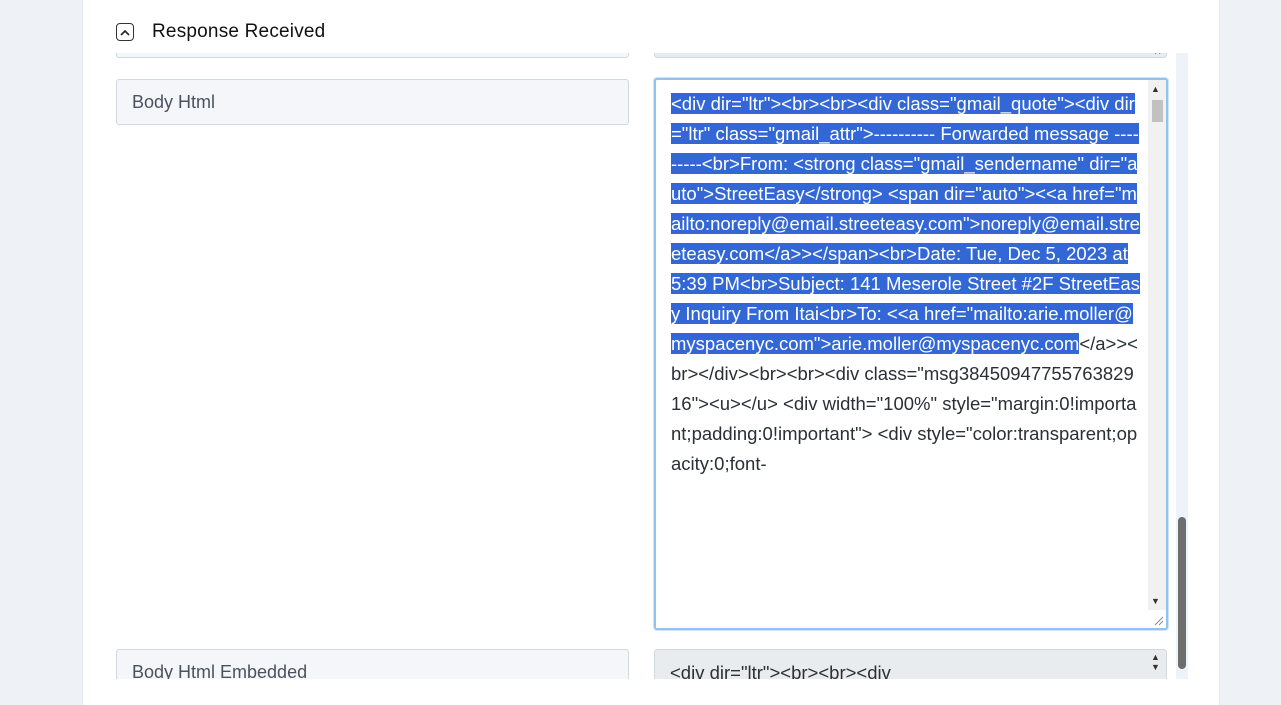 This screenshot has width=1281, height=705. I want to click on embedded-textarea-scrollbar: ▲ ▼, so click(1157, 664).